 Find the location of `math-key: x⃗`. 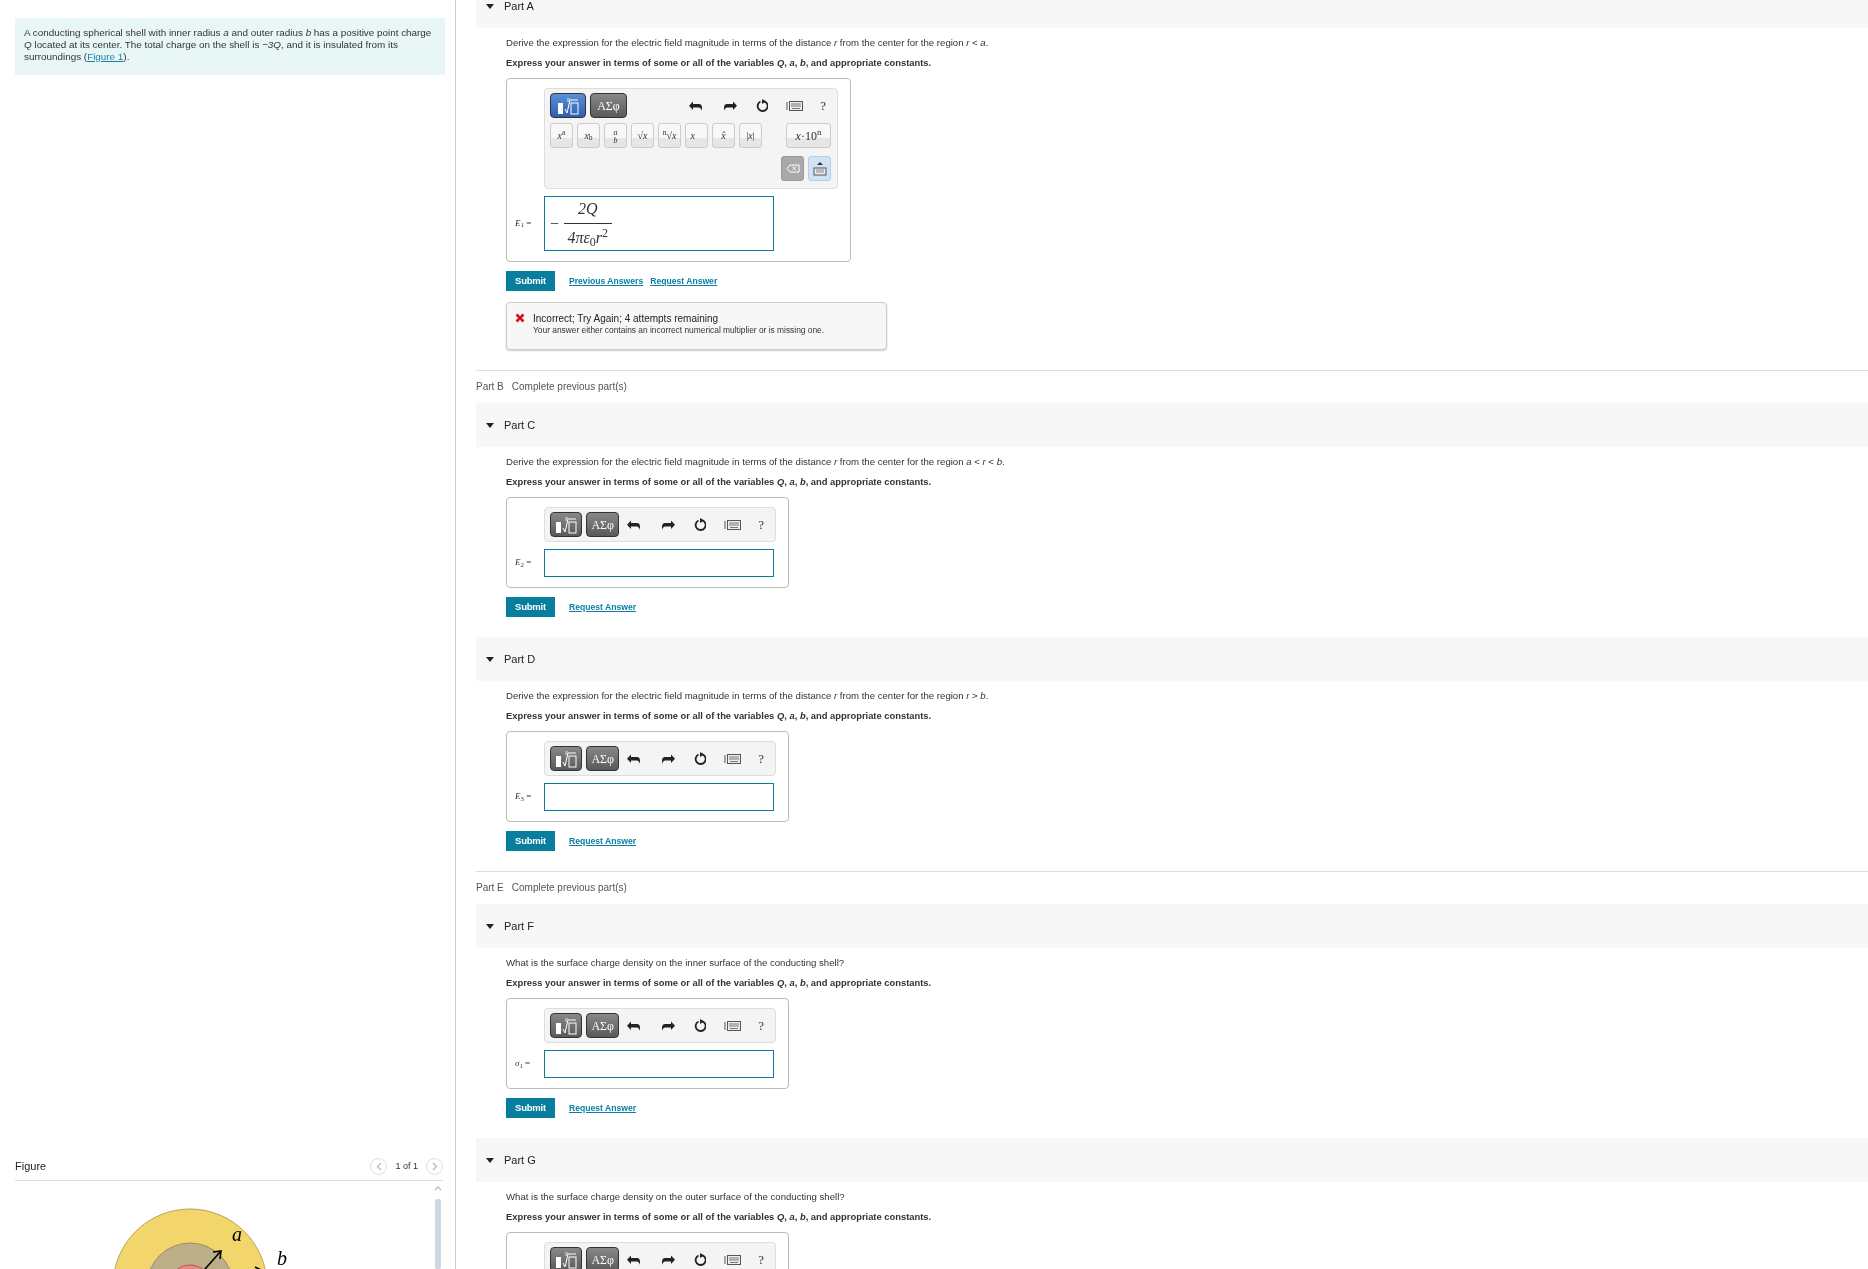

math-key: x⃗ is located at coordinates (696, 135).